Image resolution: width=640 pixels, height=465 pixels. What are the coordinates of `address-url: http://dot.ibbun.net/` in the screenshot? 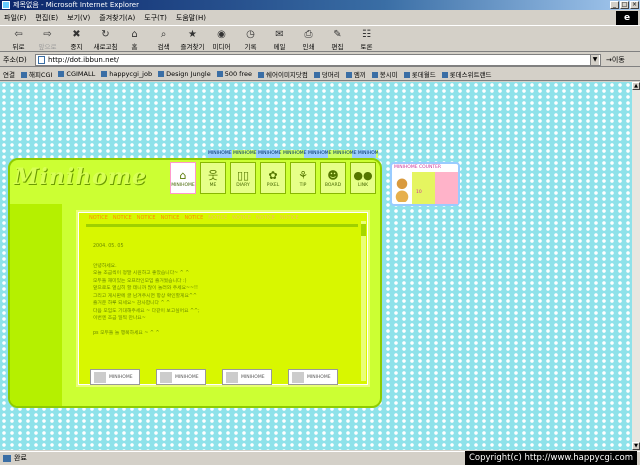 It's located at (83, 60).